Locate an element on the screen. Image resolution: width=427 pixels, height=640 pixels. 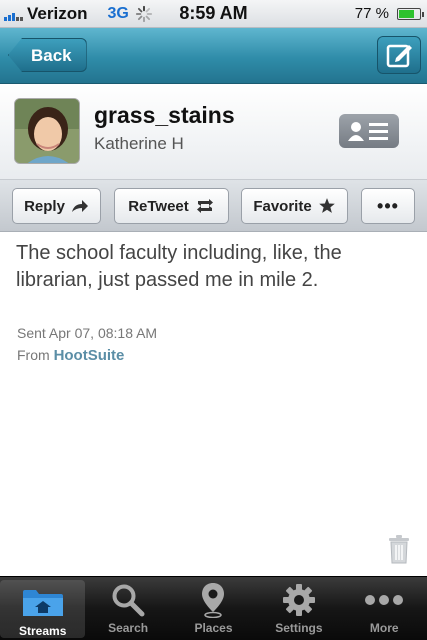
location-pin-icon is located at coordinates (213, 600).